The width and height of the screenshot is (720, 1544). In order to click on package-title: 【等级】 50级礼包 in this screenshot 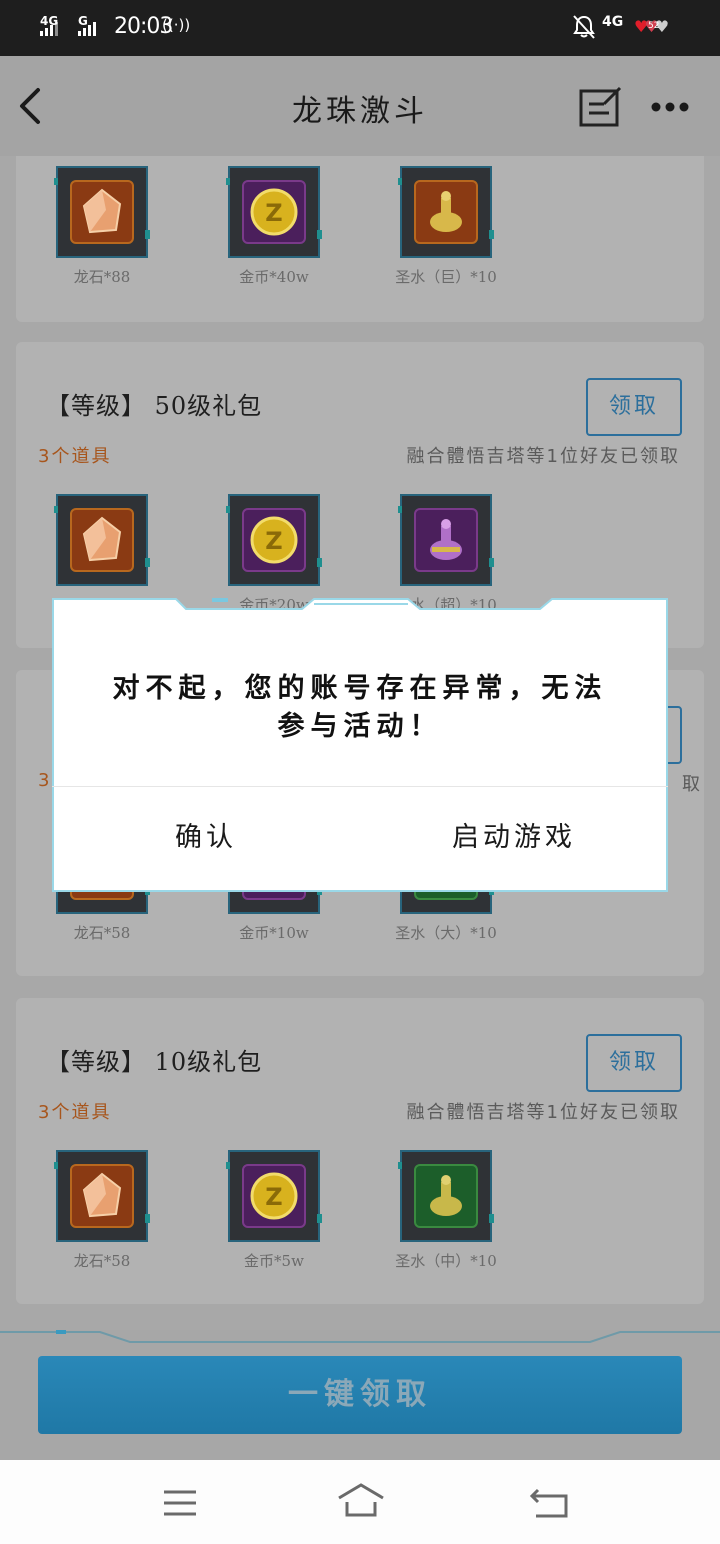, I will do `click(154, 406)`.